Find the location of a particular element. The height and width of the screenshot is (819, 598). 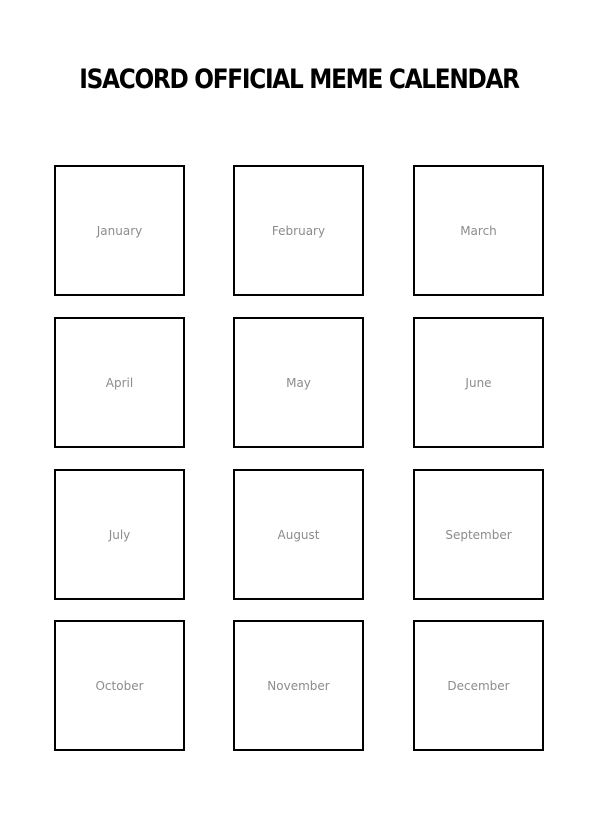

month-label: May is located at coordinates (298, 382).